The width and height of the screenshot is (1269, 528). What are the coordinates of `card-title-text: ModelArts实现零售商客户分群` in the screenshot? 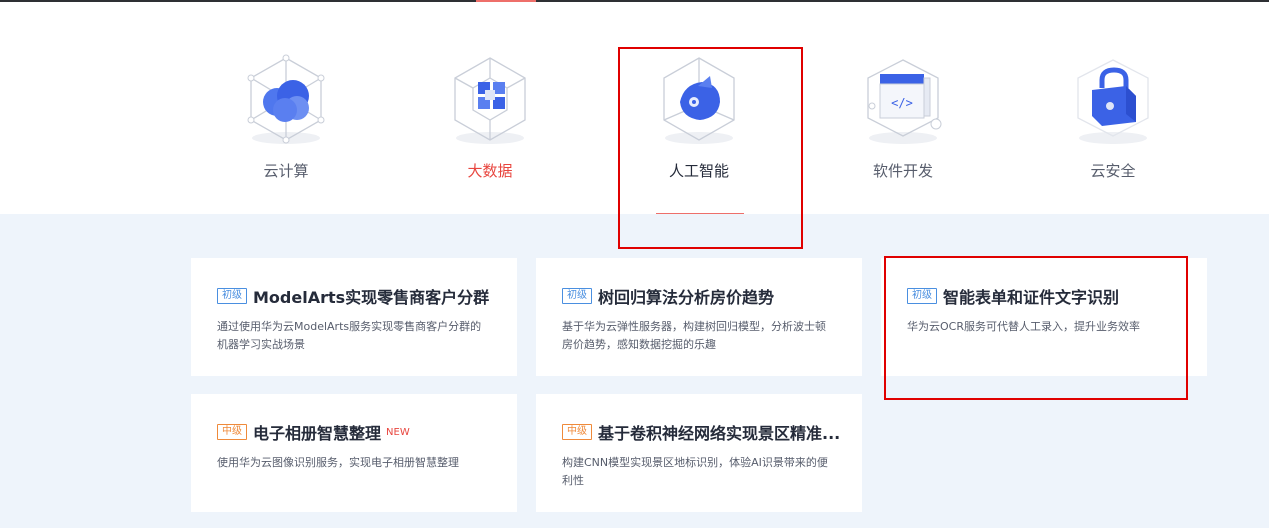 It's located at (371, 297).